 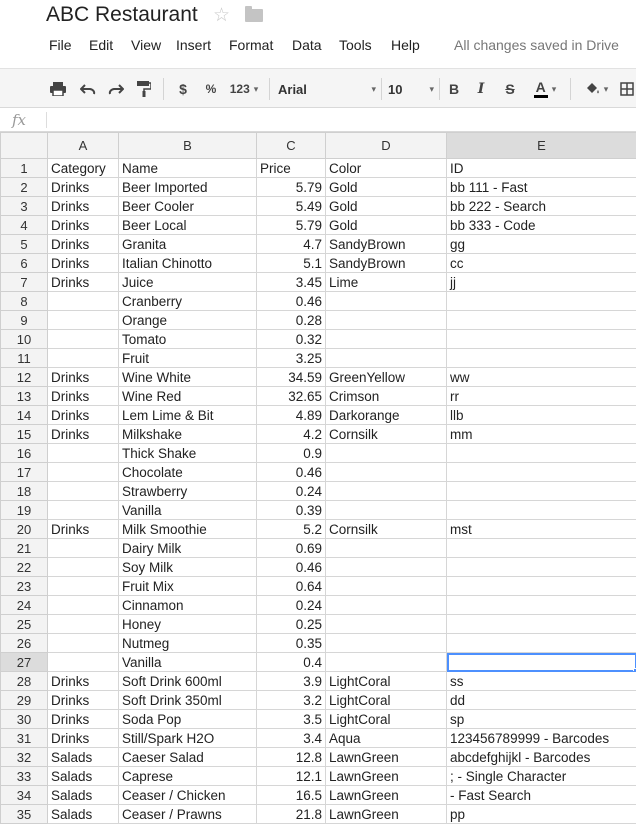 What do you see at coordinates (24, 624) in the screenshot?
I see `row-header: 25` at bounding box center [24, 624].